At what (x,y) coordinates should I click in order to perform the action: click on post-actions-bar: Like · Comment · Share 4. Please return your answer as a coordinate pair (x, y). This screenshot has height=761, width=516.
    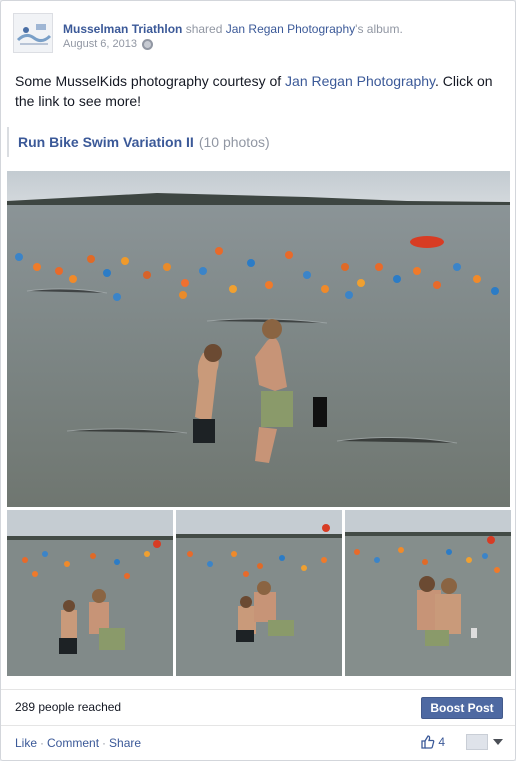
    Looking at the image, I should click on (258, 742).